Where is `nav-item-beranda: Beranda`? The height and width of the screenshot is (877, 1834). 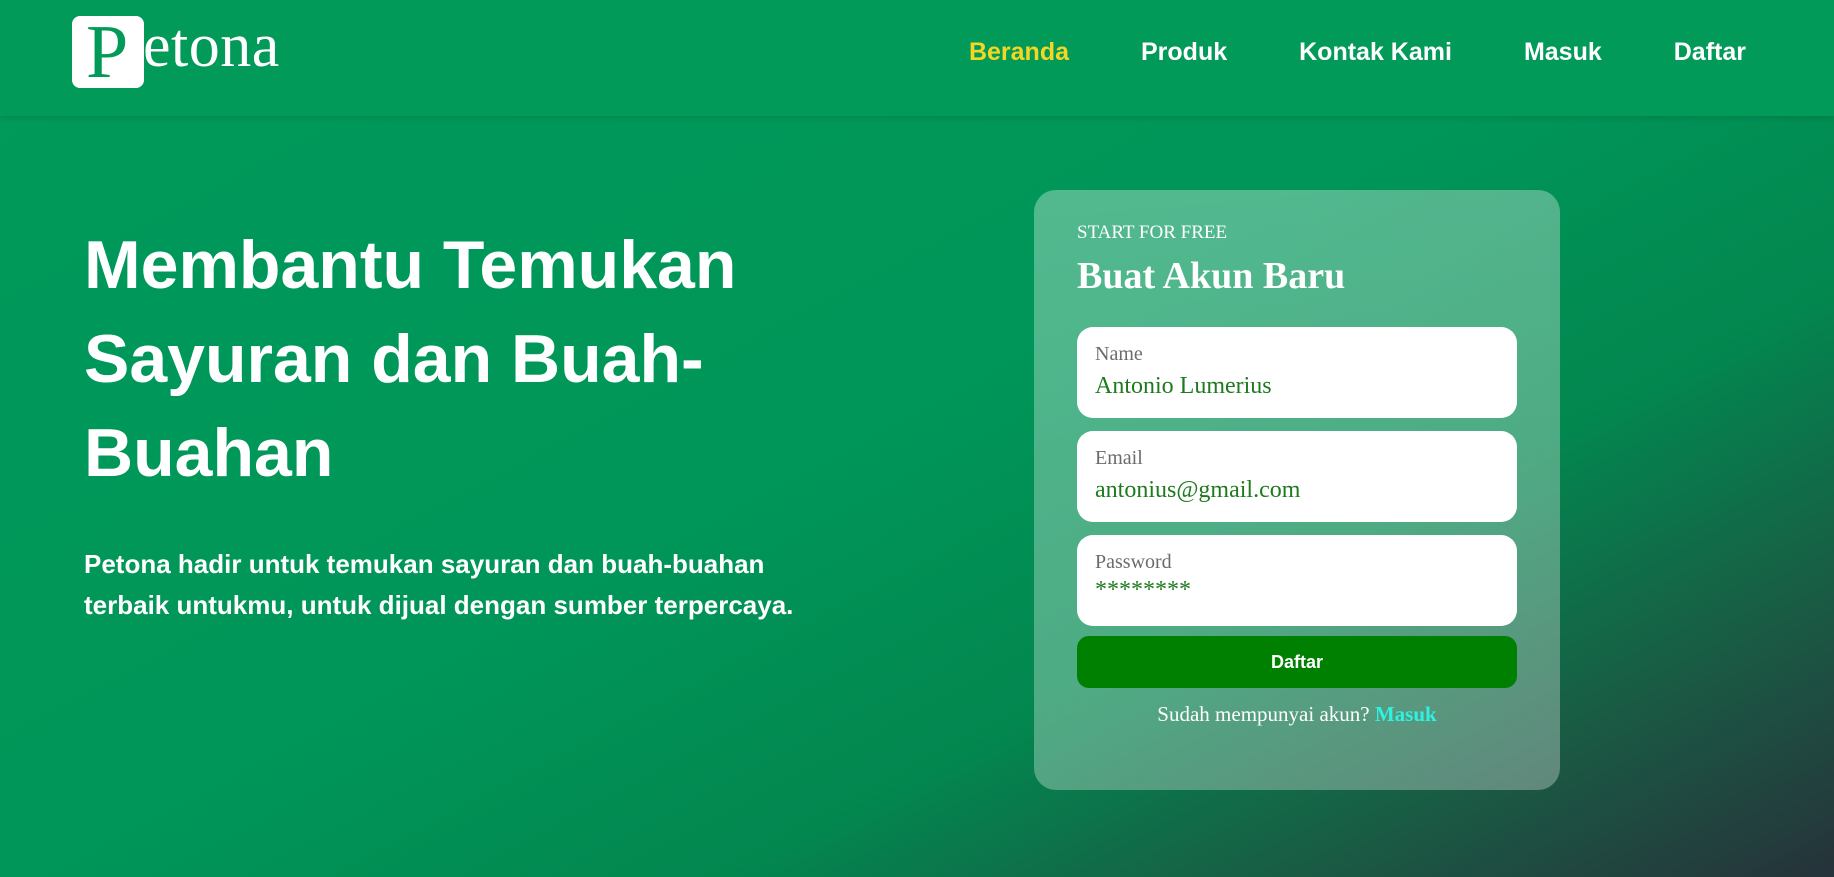
nav-item-beranda: Beranda is located at coordinates (1019, 52).